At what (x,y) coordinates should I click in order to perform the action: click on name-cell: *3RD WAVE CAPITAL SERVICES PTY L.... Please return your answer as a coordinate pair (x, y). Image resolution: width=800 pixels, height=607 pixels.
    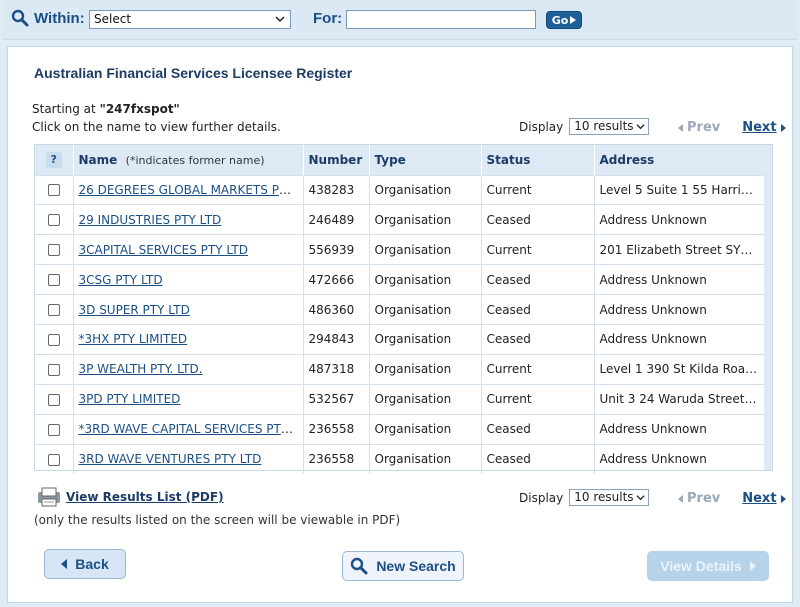
    Looking at the image, I should click on (188, 429).